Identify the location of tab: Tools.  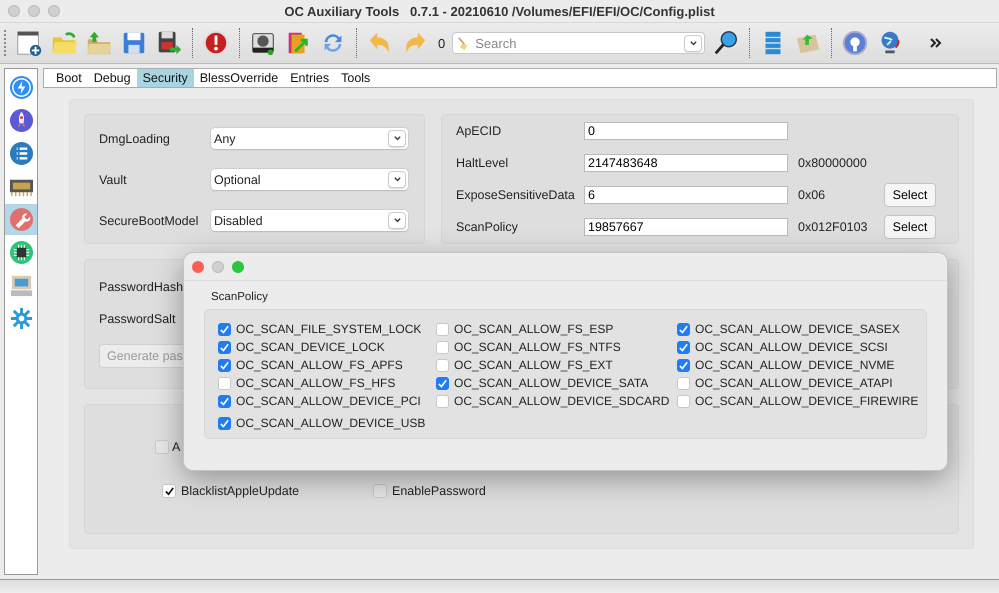
(355, 78).